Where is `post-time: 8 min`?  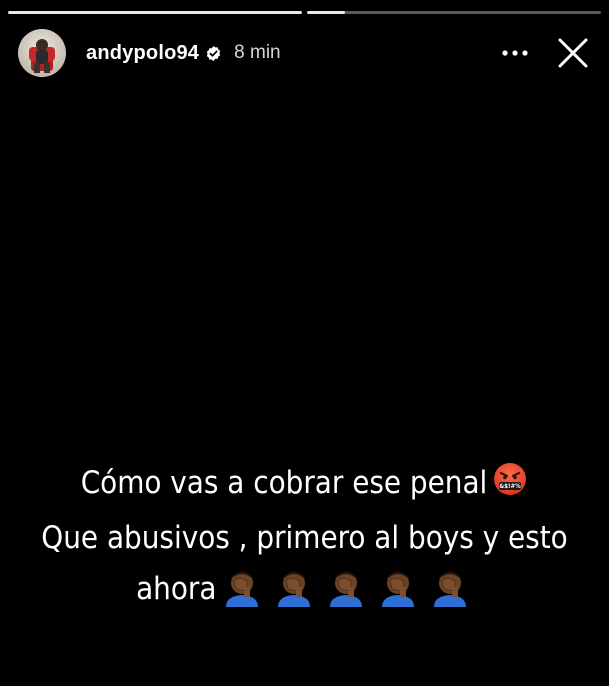 post-time: 8 min is located at coordinates (257, 52).